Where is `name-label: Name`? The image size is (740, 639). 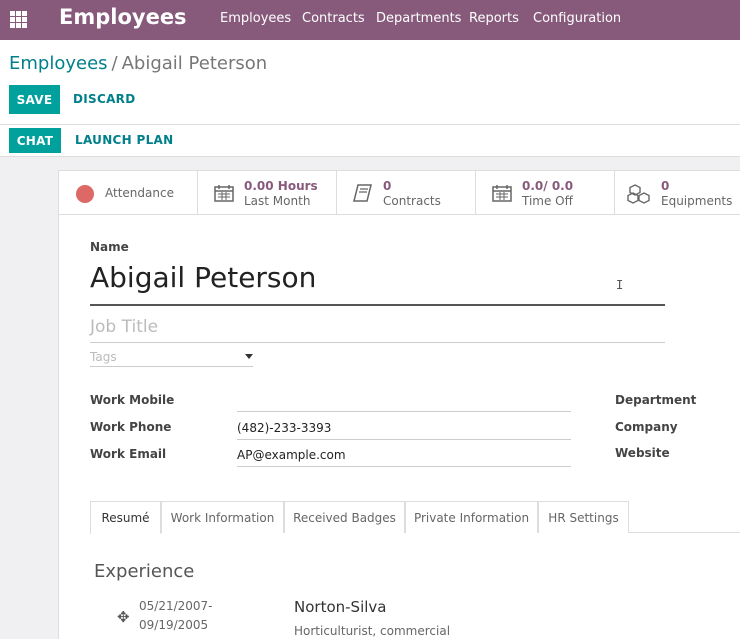
name-label: Name is located at coordinates (109, 247).